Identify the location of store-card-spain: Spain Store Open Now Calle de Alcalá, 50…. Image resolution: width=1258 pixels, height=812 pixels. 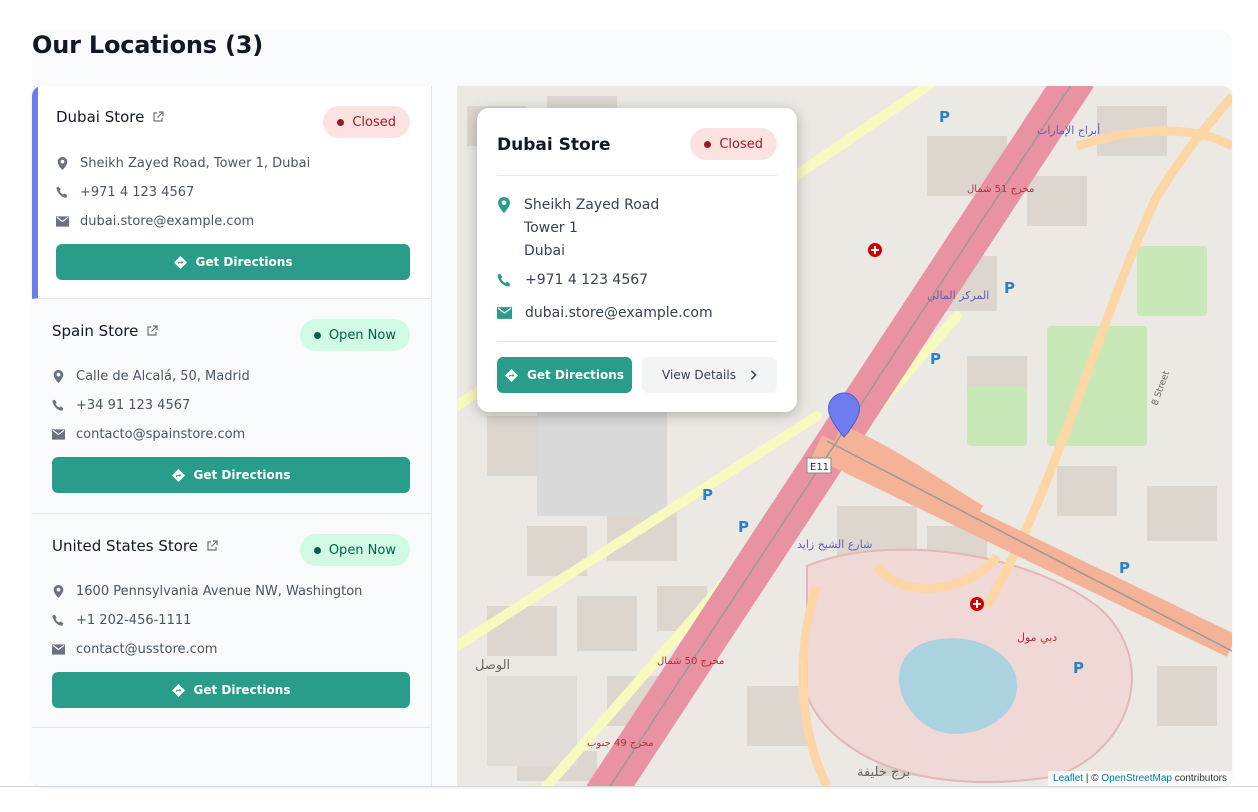
(231, 406).